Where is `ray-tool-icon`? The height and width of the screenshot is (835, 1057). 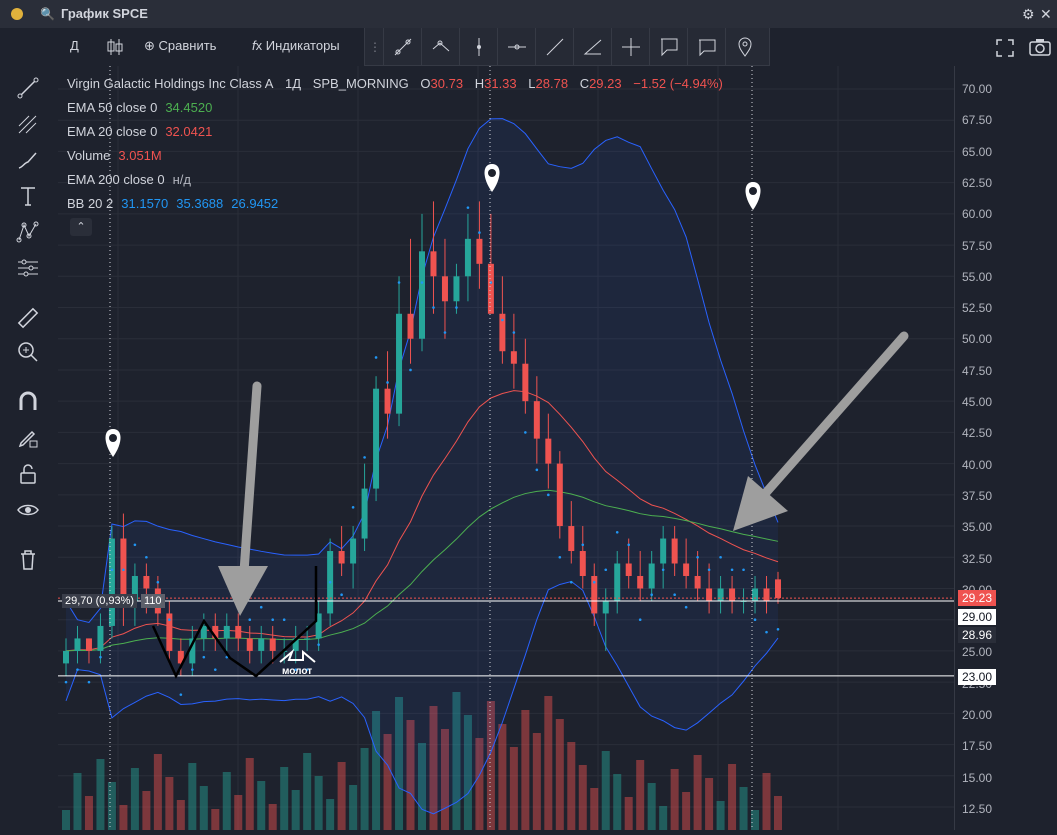 ray-tool-icon is located at coordinates (402, 46).